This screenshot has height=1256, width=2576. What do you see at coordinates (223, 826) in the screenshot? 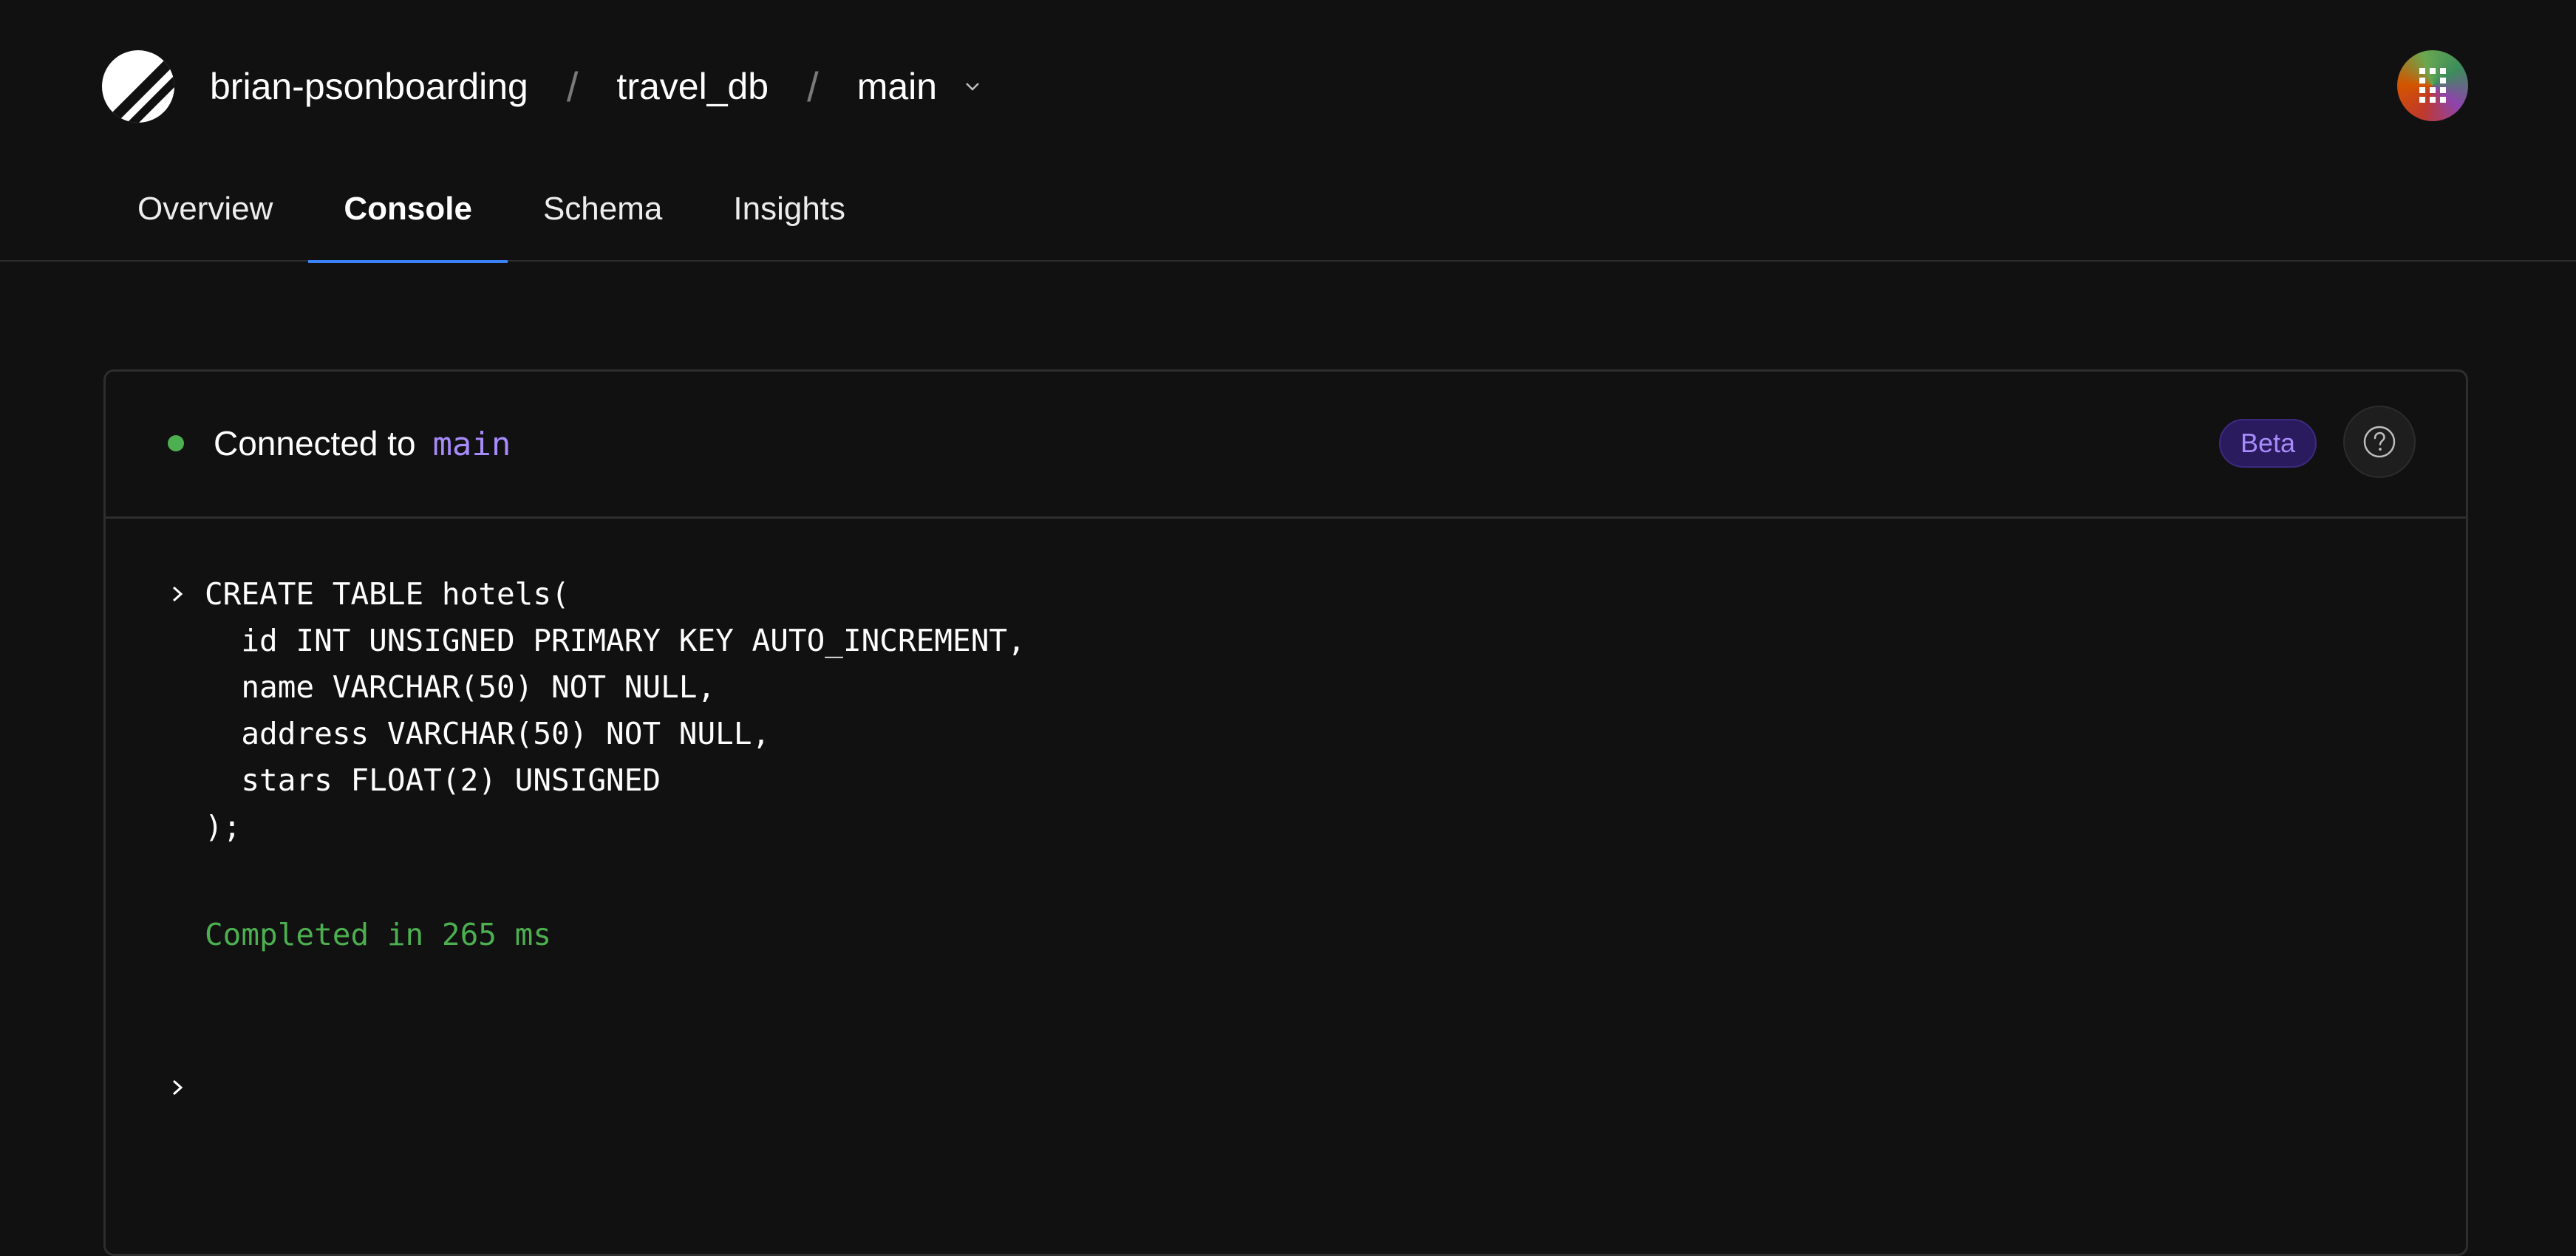
I see `query-line: );` at bounding box center [223, 826].